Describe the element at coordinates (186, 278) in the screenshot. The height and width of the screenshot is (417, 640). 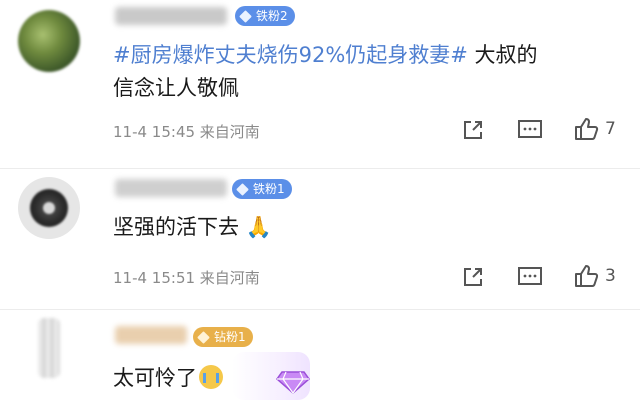
I see `comment-meta: 11-4 15:51 来自河南` at that location.